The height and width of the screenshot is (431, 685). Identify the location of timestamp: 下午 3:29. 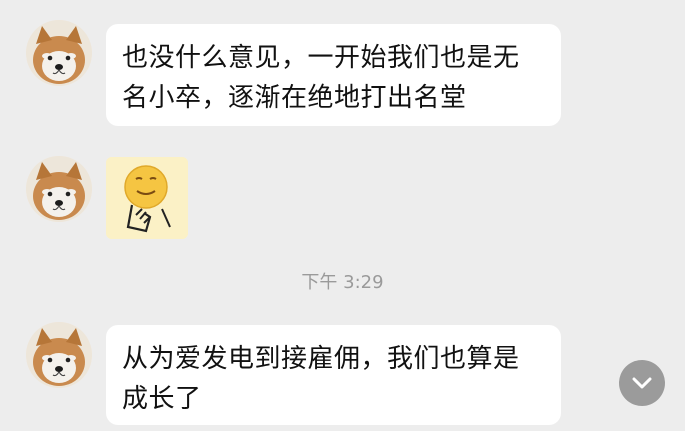
(342, 282).